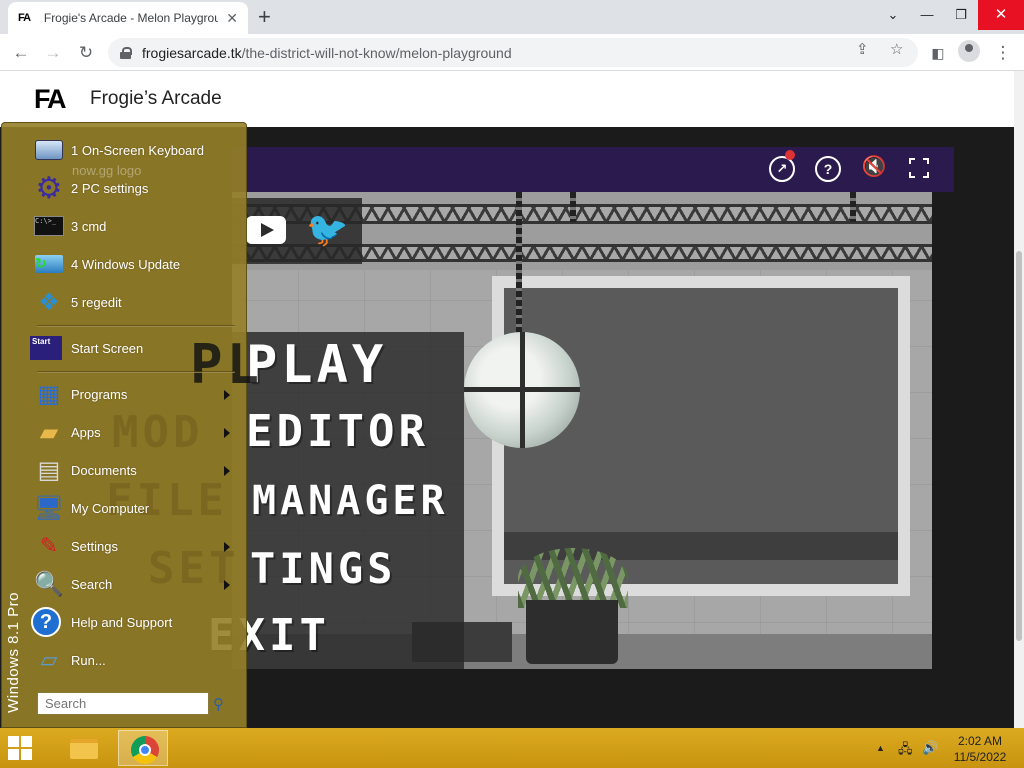 This screenshot has height=768, width=1024. Describe the element at coordinates (874, 169) in the screenshot. I see `mute-icon: 🔇` at that location.